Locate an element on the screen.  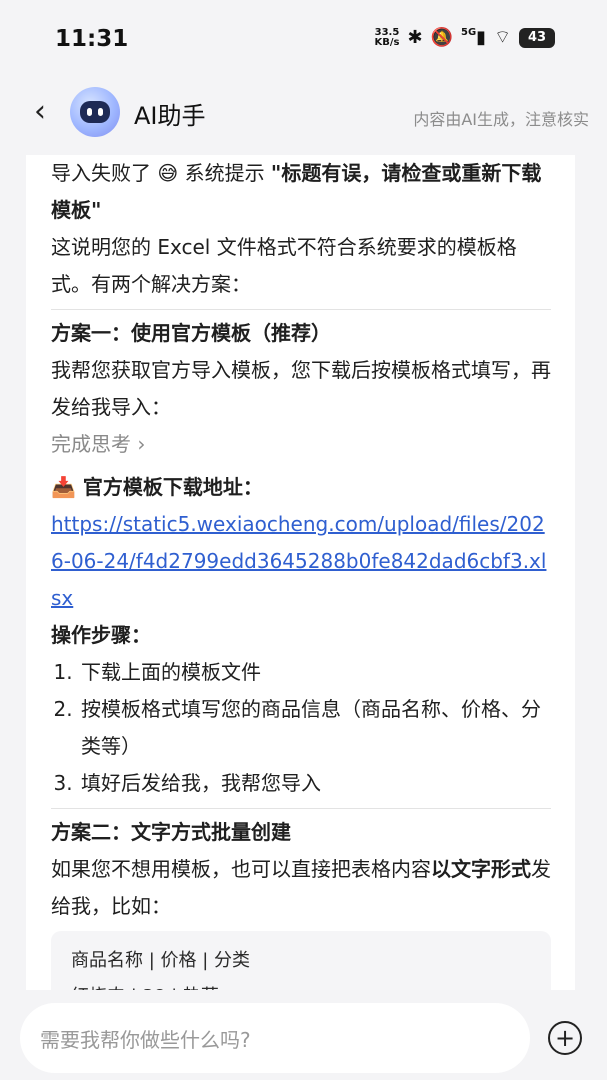
ai-assistant-avatar is located at coordinates (95, 112).